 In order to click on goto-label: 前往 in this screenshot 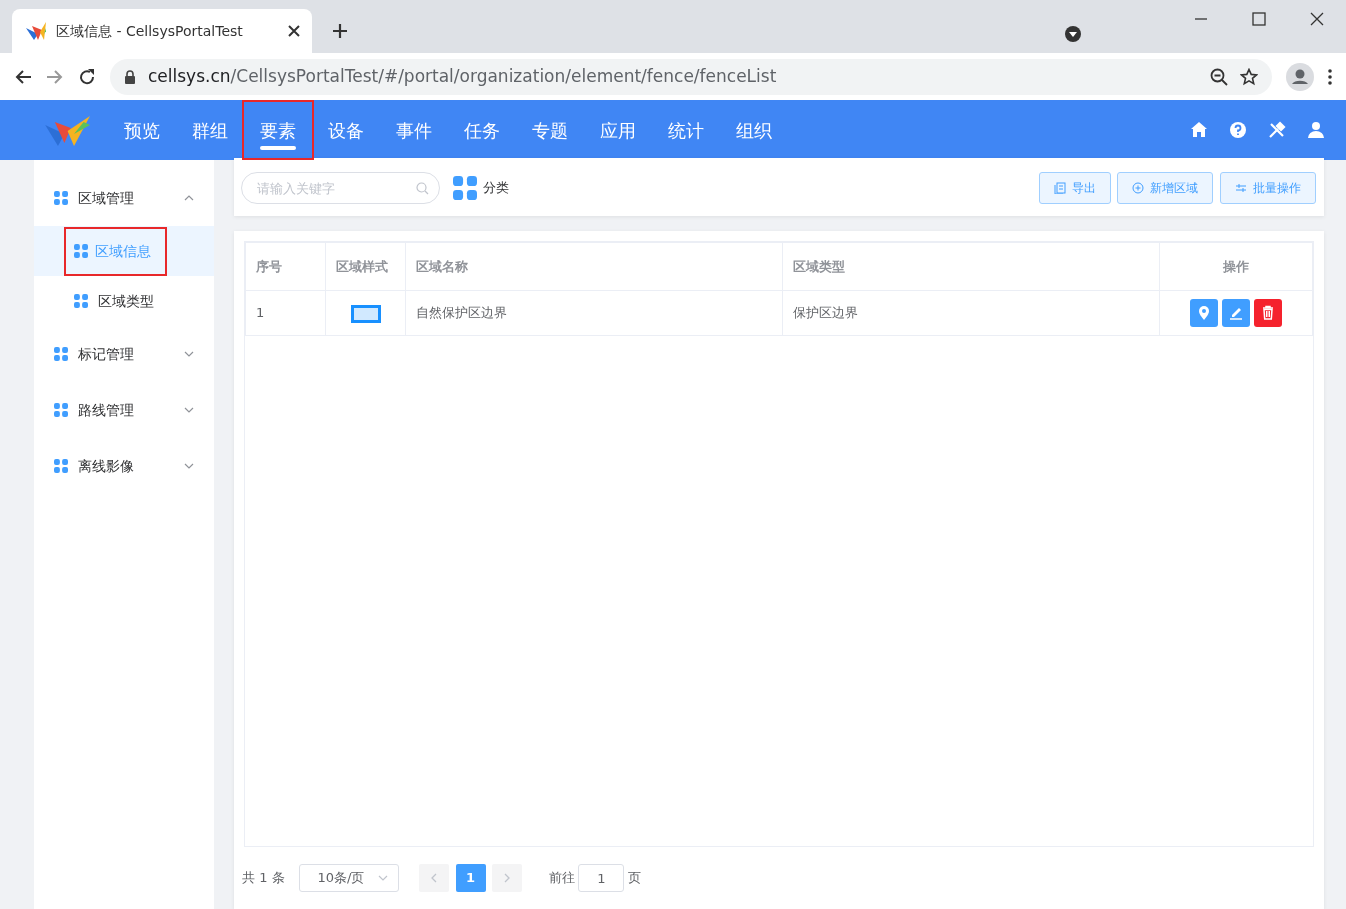, I will do `click(562, 878)`.